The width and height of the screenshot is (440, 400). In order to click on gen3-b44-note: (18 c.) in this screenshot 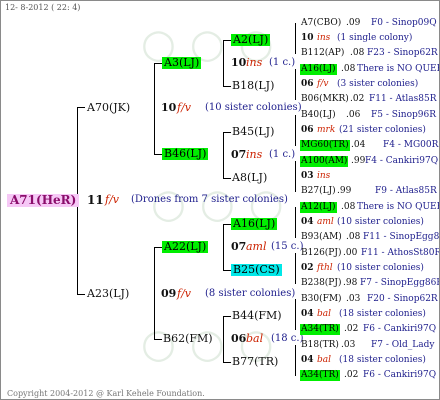, I will do `click(287, 338)`.